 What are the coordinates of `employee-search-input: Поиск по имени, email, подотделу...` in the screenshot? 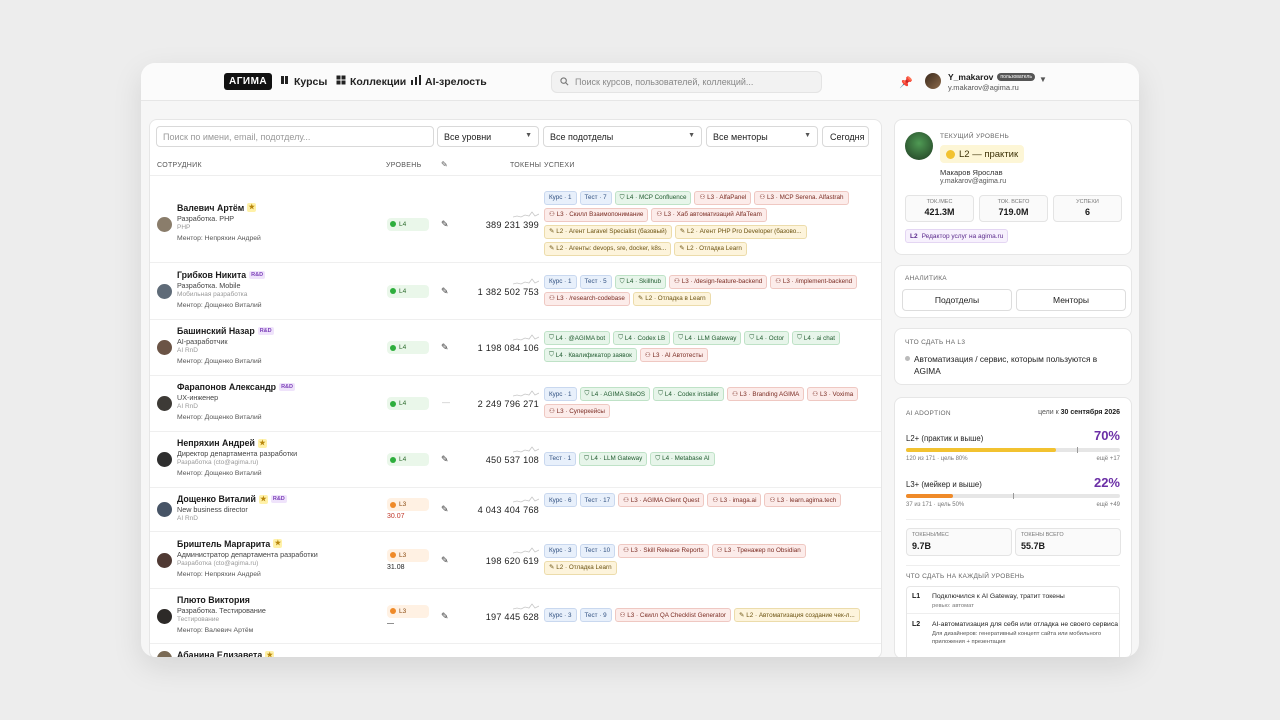 It's located at (295, 136).